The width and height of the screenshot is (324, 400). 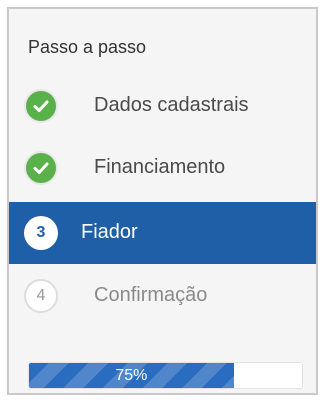 What do you see at coordinates (162, 233) in the screenshot?
I see `step-fiador: 3 Fiador` at bounding box center [162, 233].